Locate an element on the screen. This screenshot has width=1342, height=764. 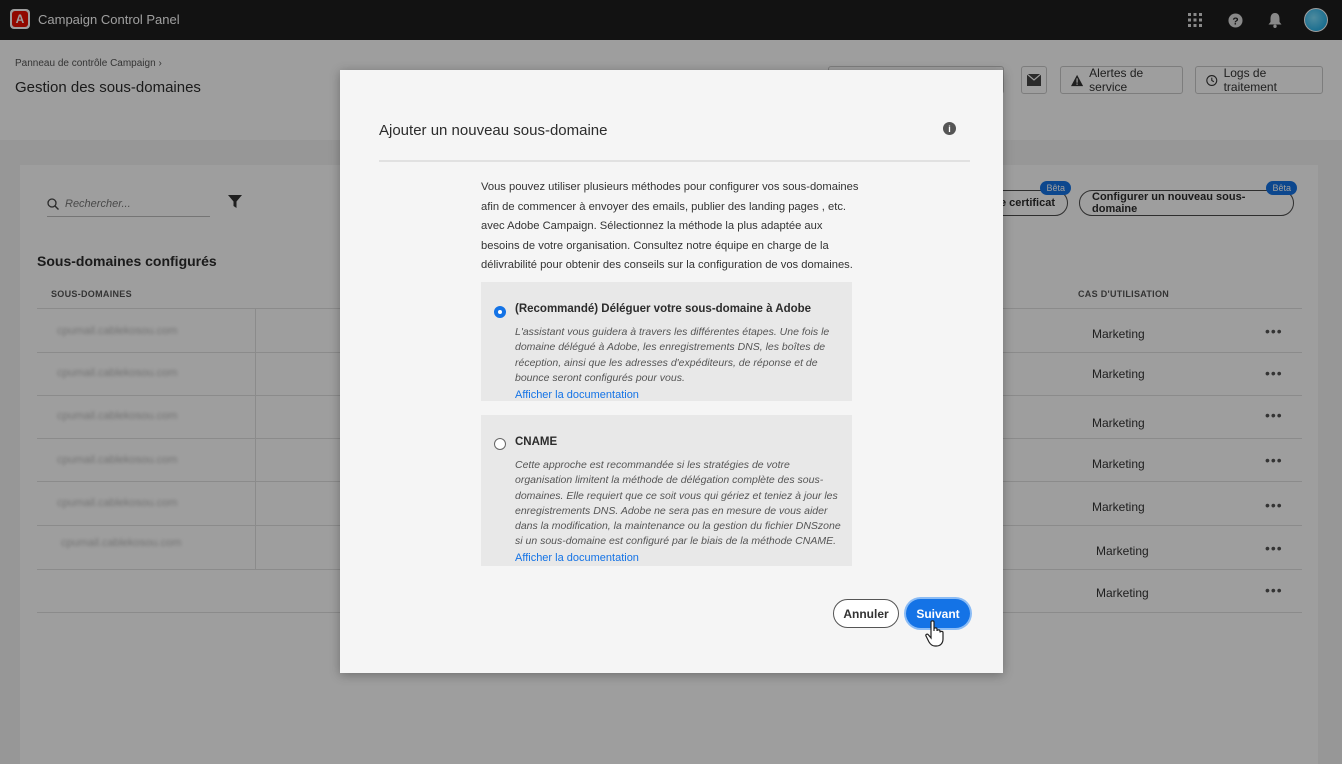
dialog-divider is located at coordinates (674, 161).